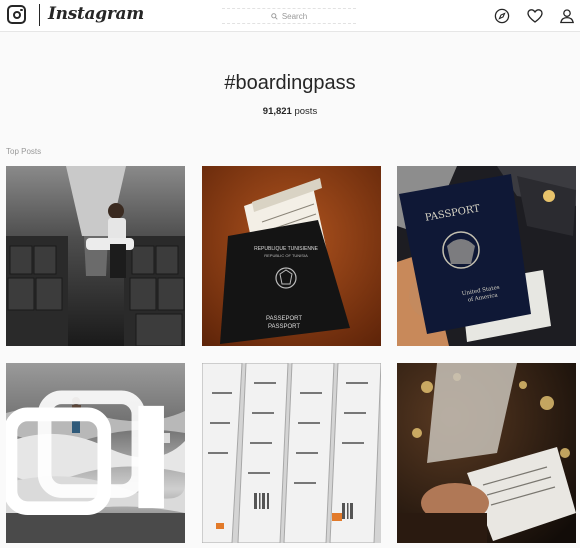 The width and height of the screenshot is (580, 548). I want to click on post-tile-boarding-pass-night, so click(486, 453).